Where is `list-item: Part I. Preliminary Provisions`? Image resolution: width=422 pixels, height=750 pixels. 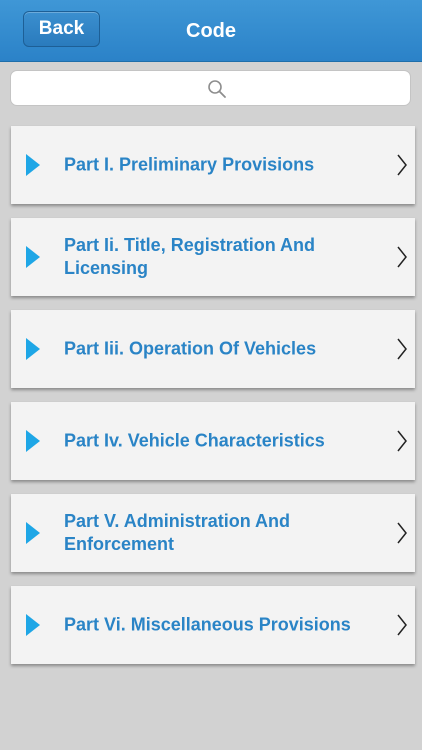
list-item: Part I. Preliminary Provisions is located at coordinates (213, 165).